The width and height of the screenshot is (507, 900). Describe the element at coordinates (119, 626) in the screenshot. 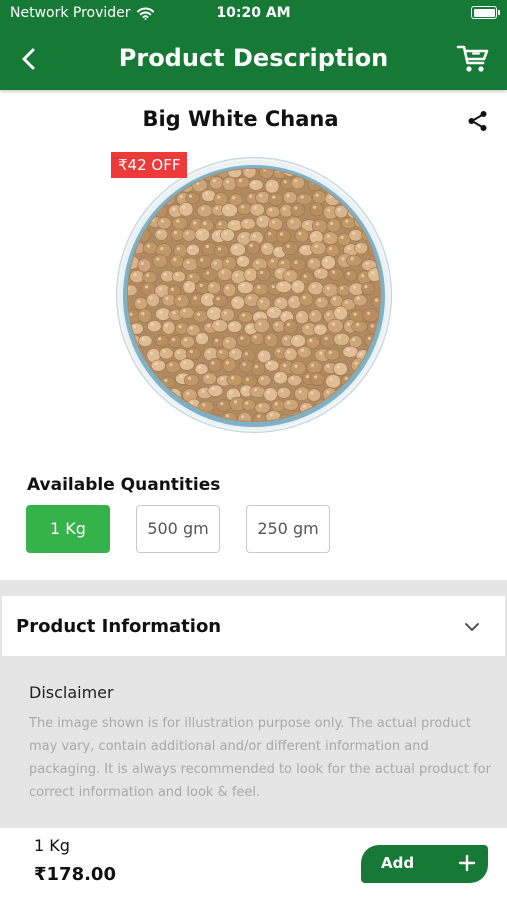

I see `product-info-title: Product Information` at that location.